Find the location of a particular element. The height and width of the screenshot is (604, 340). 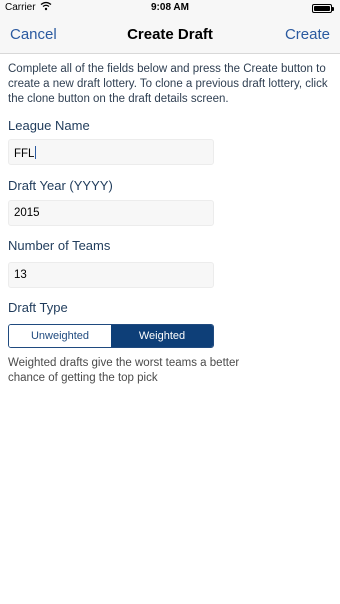

league-name-label: League Name is located at coordinates (49, 125).